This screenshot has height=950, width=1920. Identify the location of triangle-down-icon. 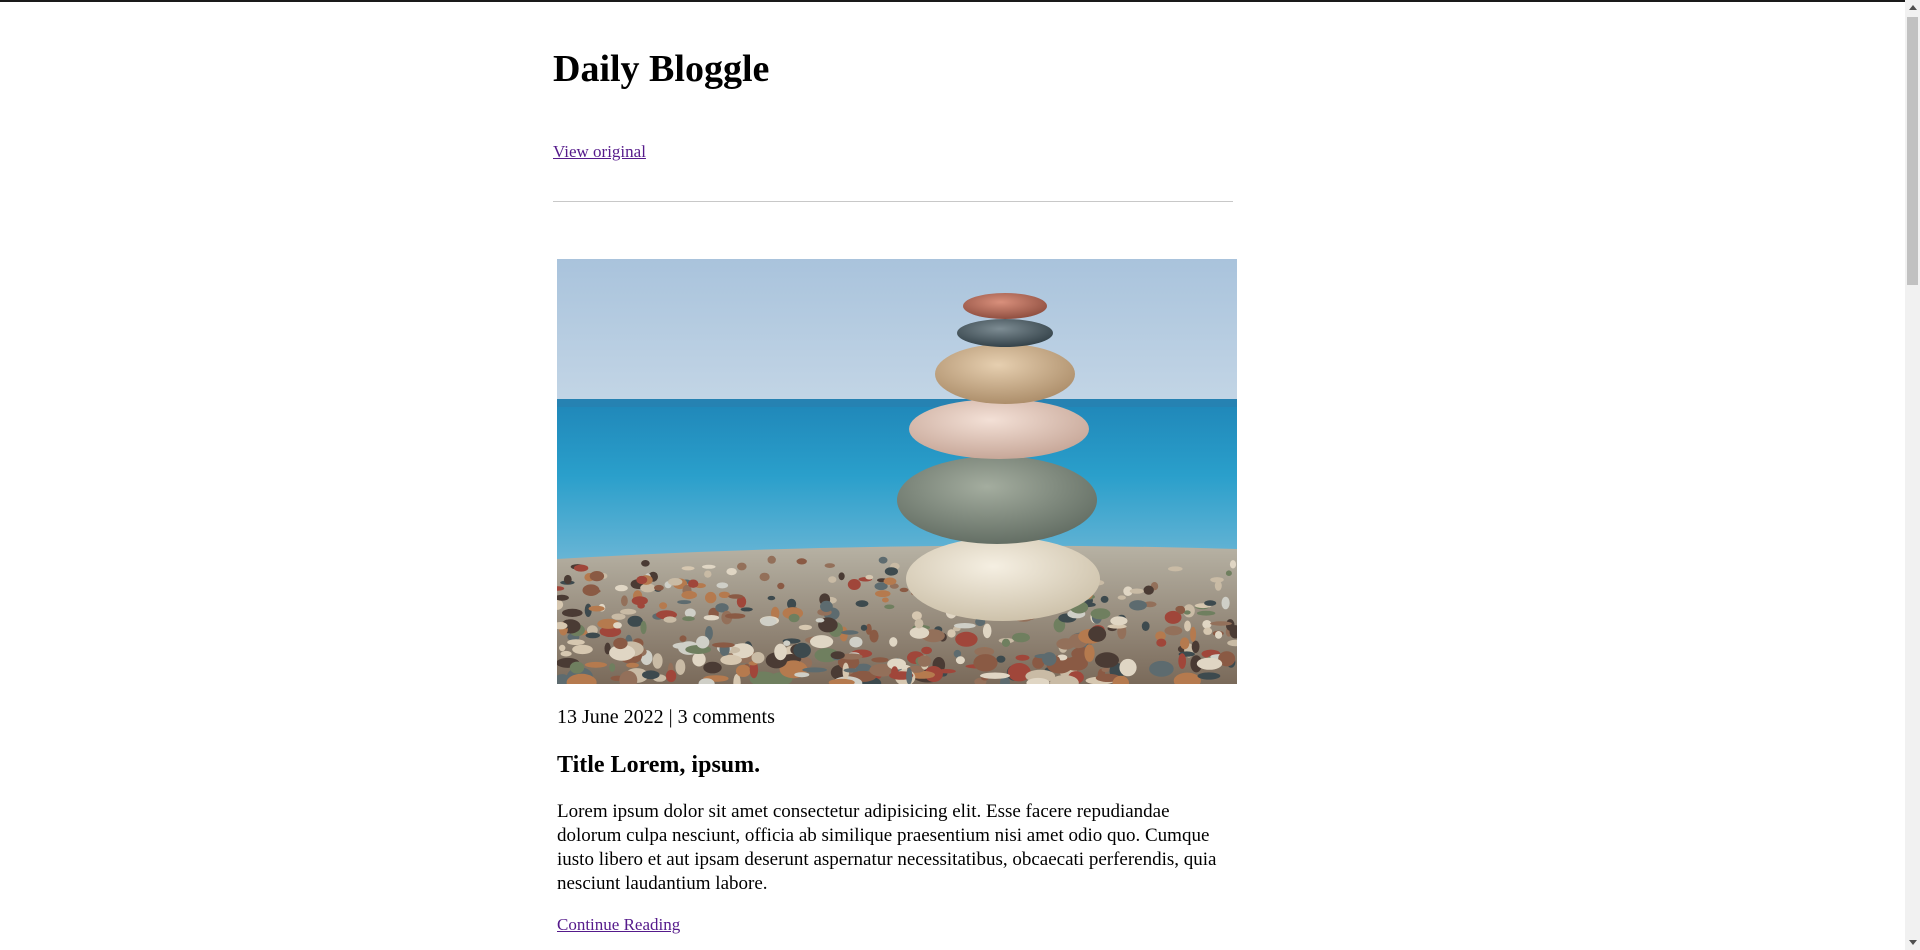
(1912, 942).